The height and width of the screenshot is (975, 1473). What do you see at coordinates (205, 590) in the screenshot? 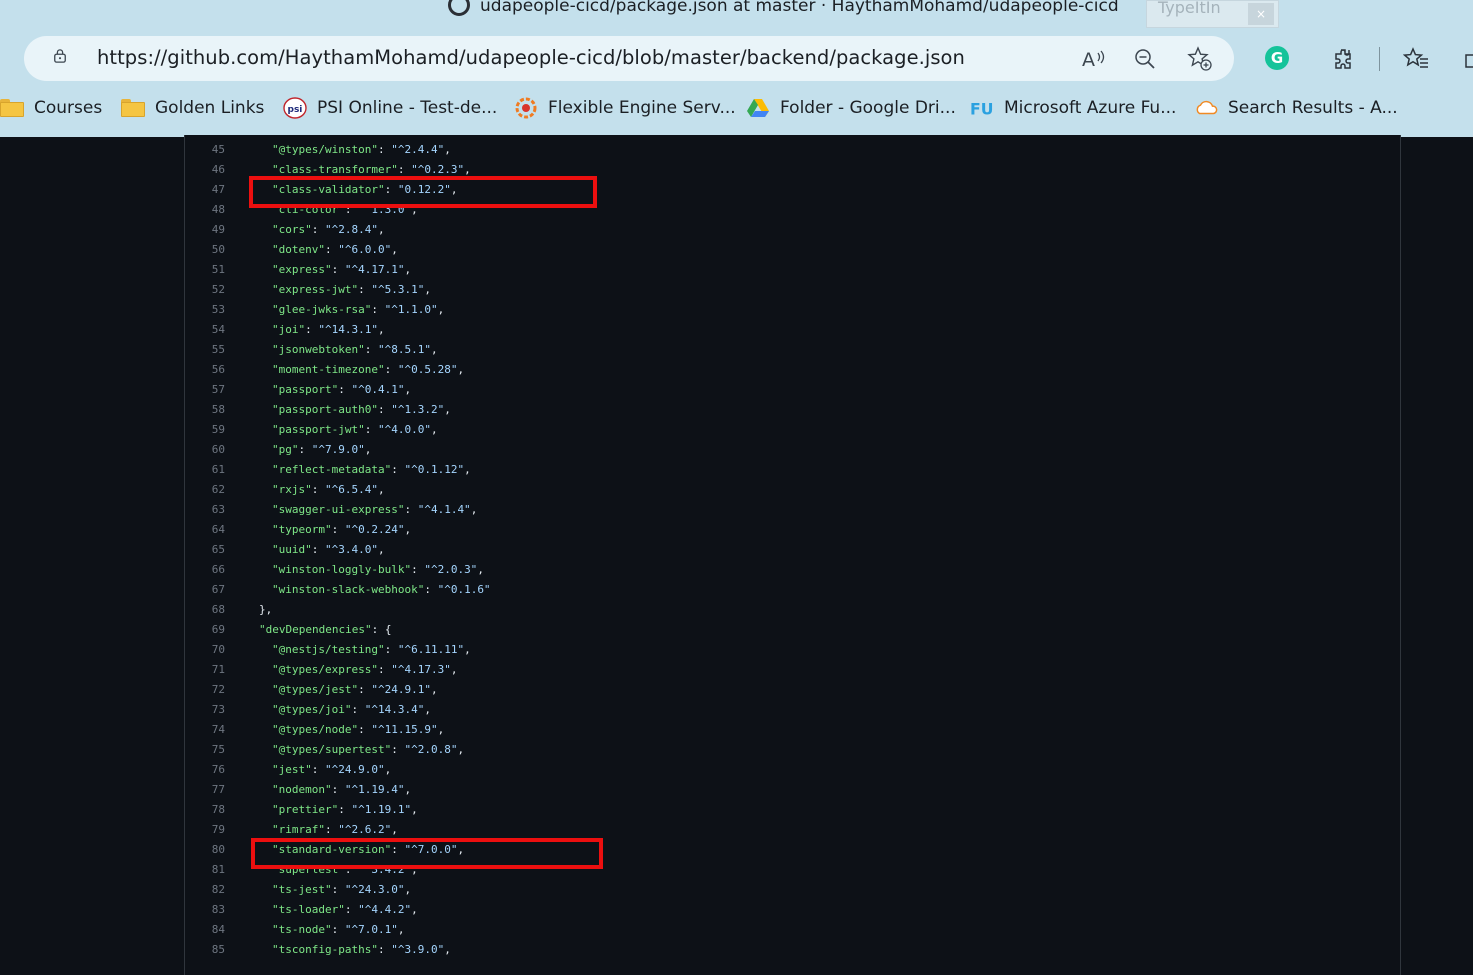
I see `line-number: 67` at bounding box center [205, 590].